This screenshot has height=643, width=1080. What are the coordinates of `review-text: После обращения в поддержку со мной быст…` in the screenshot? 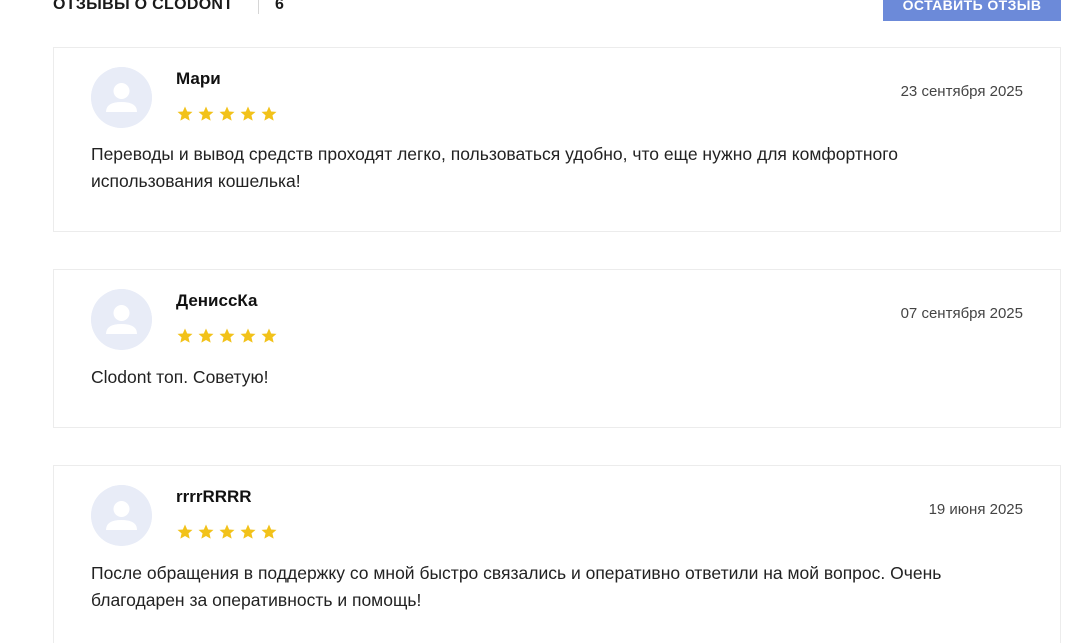 It's located at (516, 586).